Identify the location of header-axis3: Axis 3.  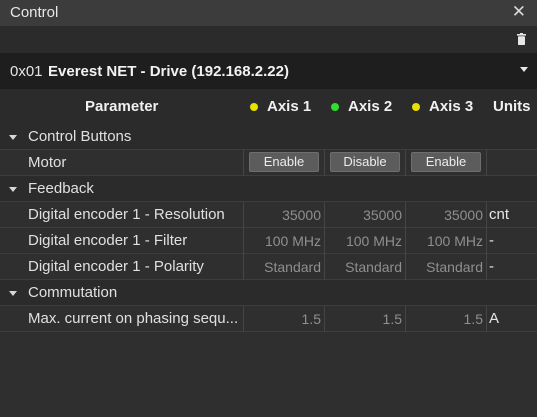
(451, 106).